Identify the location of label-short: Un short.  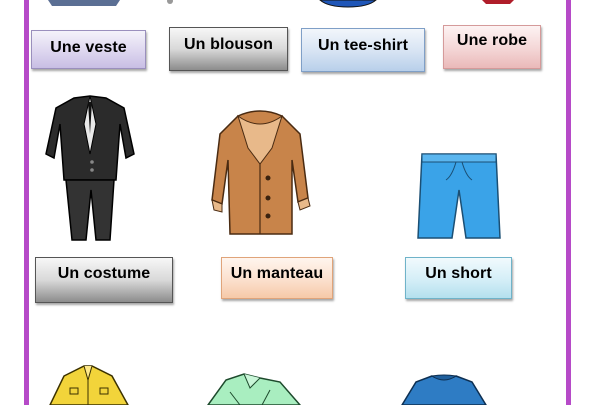
(458, 278).